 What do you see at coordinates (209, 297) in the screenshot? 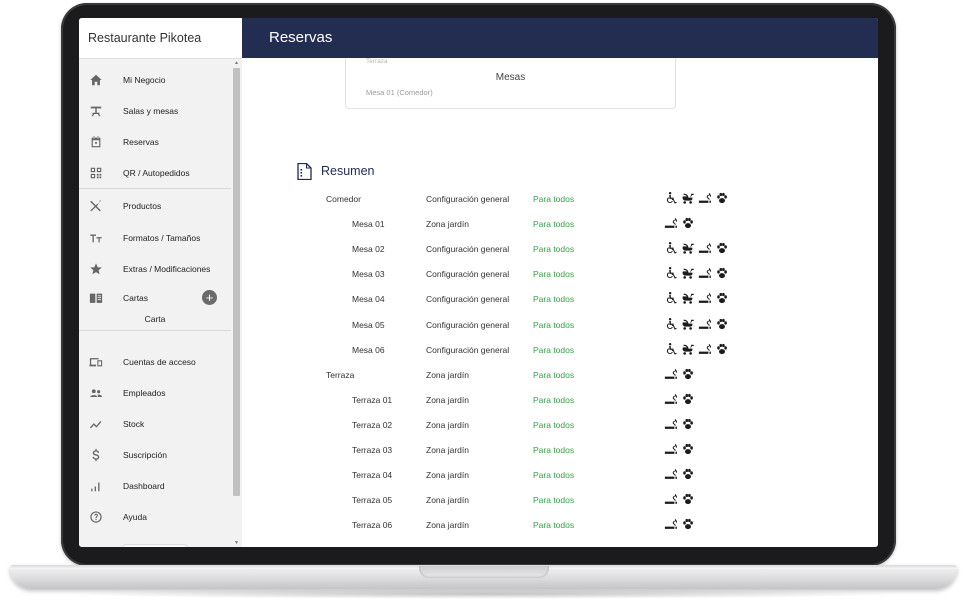
I see `add-carta-button: +` at bounding box center [209, 297].